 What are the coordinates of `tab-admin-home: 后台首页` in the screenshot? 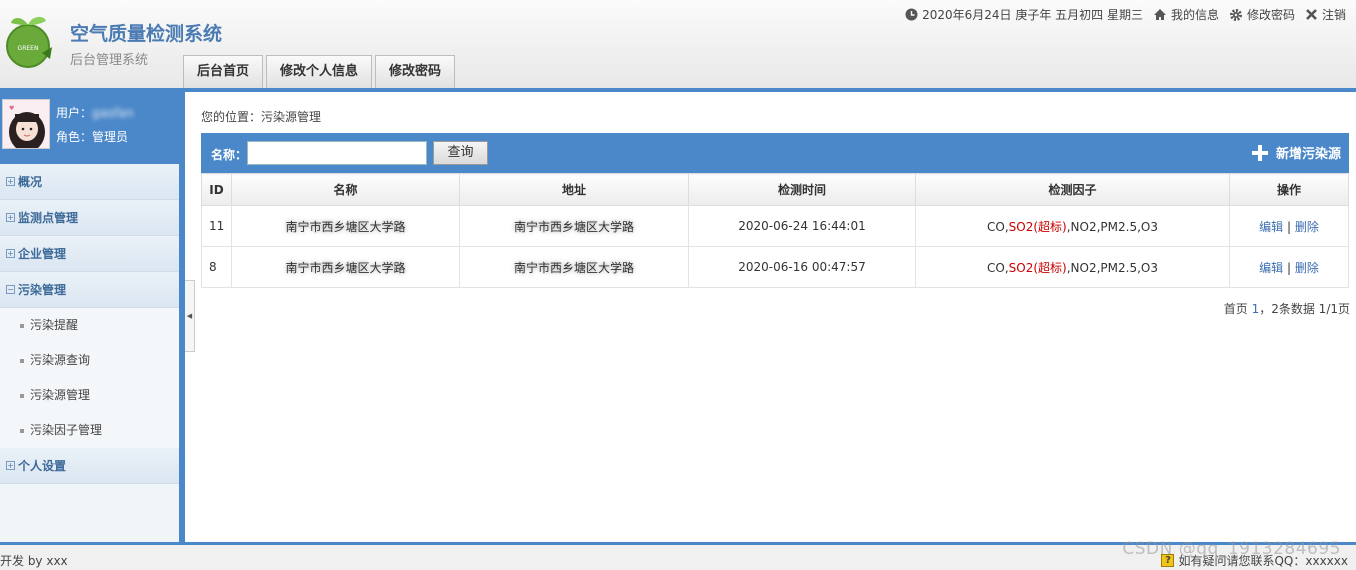 It's located at (223, 71).